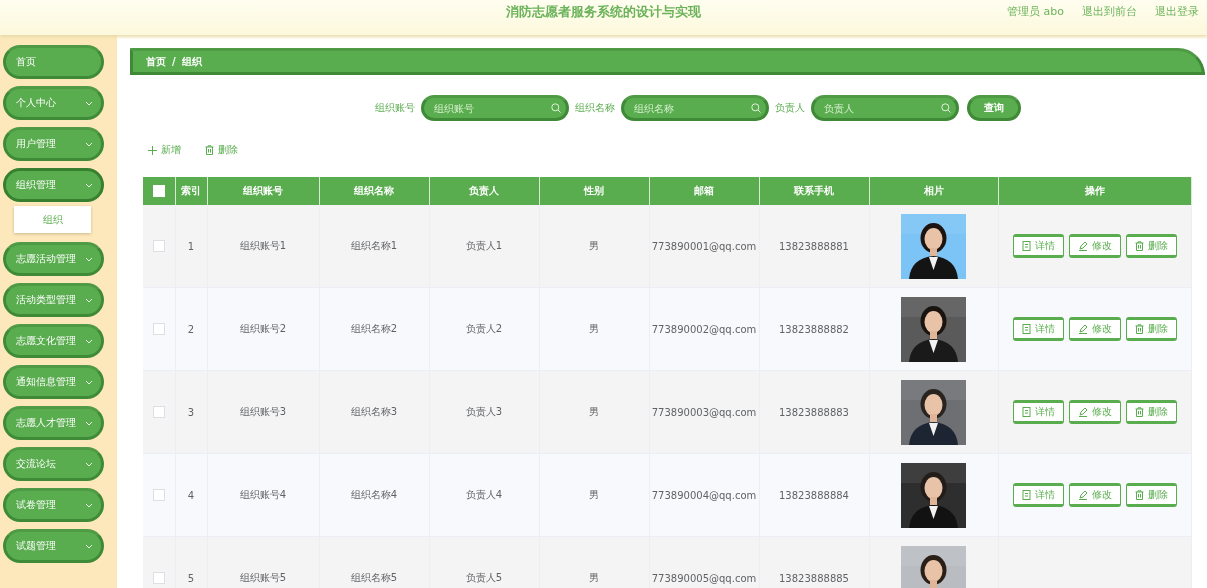 Image resolution: width=1207 pixels, height=588 pixels. I want to click on sidebar-item: 用户管理, so click(53, 144).